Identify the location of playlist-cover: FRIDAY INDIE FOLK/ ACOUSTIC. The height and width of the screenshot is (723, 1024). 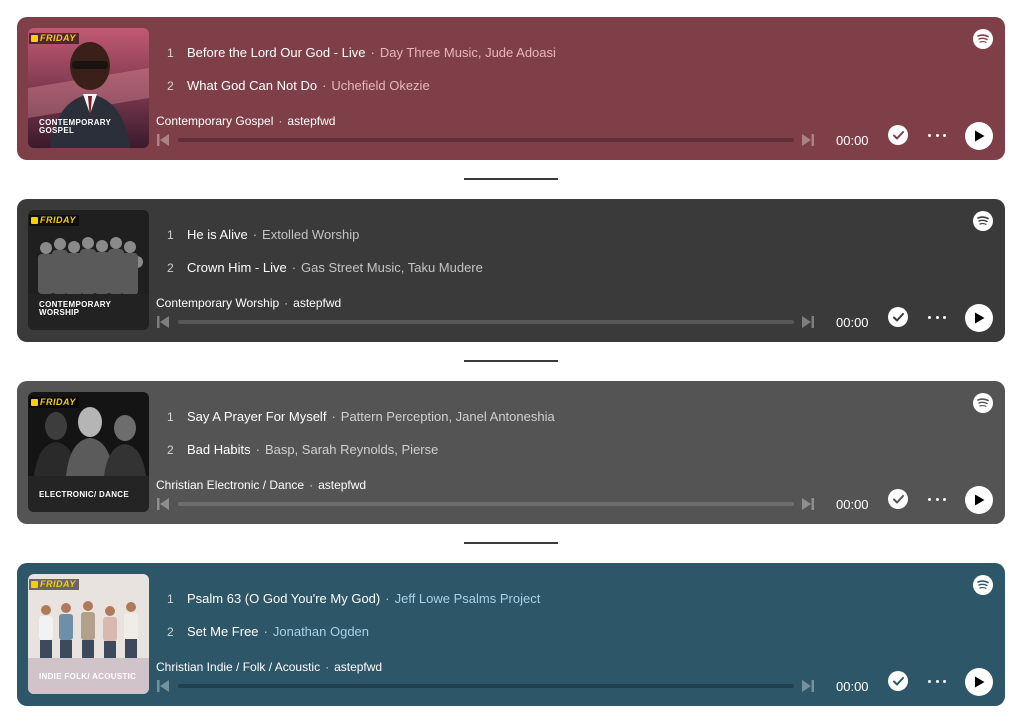
(88, 634).